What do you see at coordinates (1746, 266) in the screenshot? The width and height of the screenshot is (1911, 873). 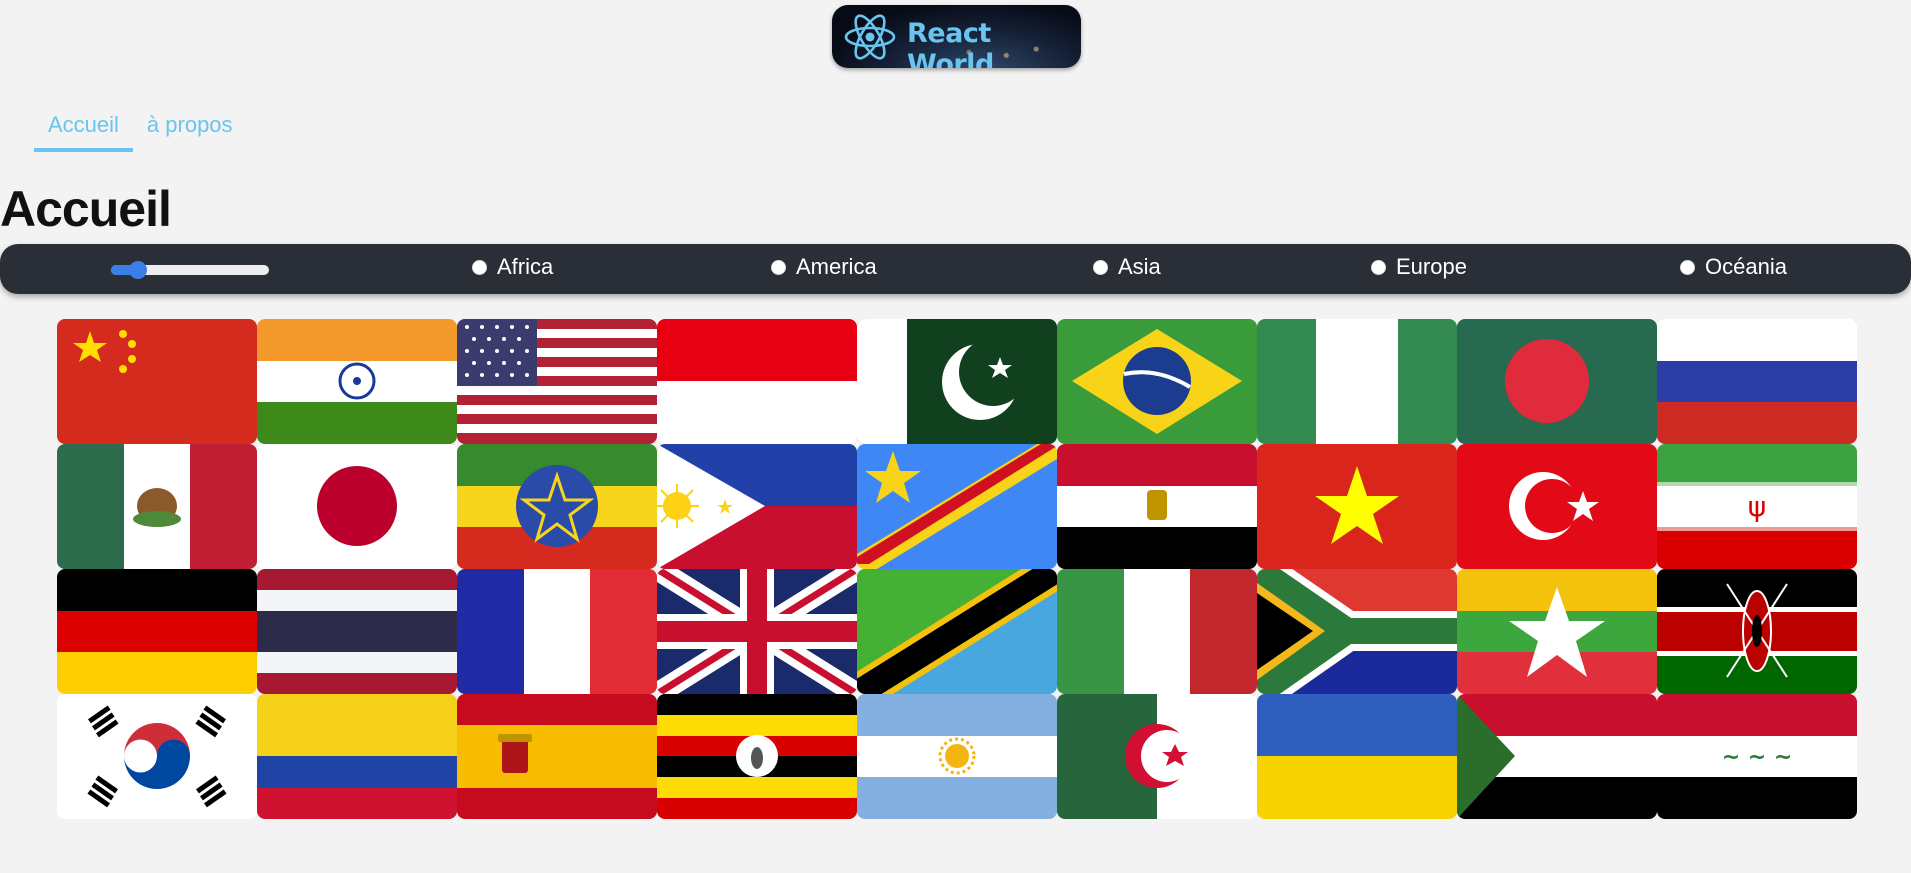 I see `radio-label: Océania` at bounding box center [1746, 266].